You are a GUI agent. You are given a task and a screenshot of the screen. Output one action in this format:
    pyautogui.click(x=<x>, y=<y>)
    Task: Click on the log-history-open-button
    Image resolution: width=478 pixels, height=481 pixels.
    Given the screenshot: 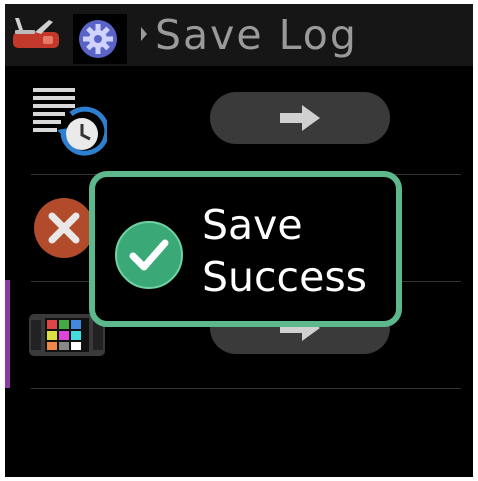 What is the action you would take?
    pyautogui.click(x=300, y=118)
    